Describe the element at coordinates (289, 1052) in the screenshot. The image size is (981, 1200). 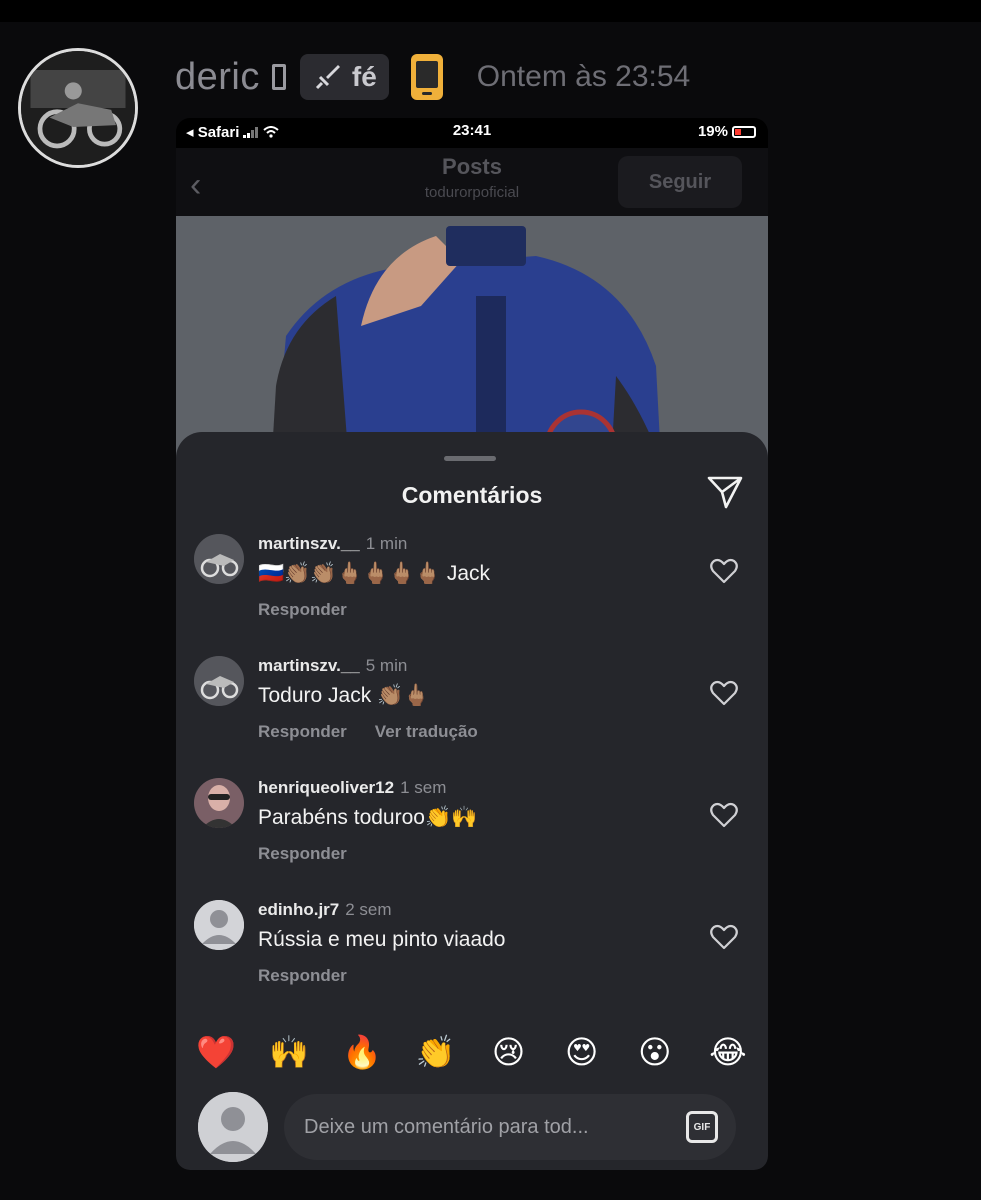
I see `reaction-raised-hands: 🙌` at that location.